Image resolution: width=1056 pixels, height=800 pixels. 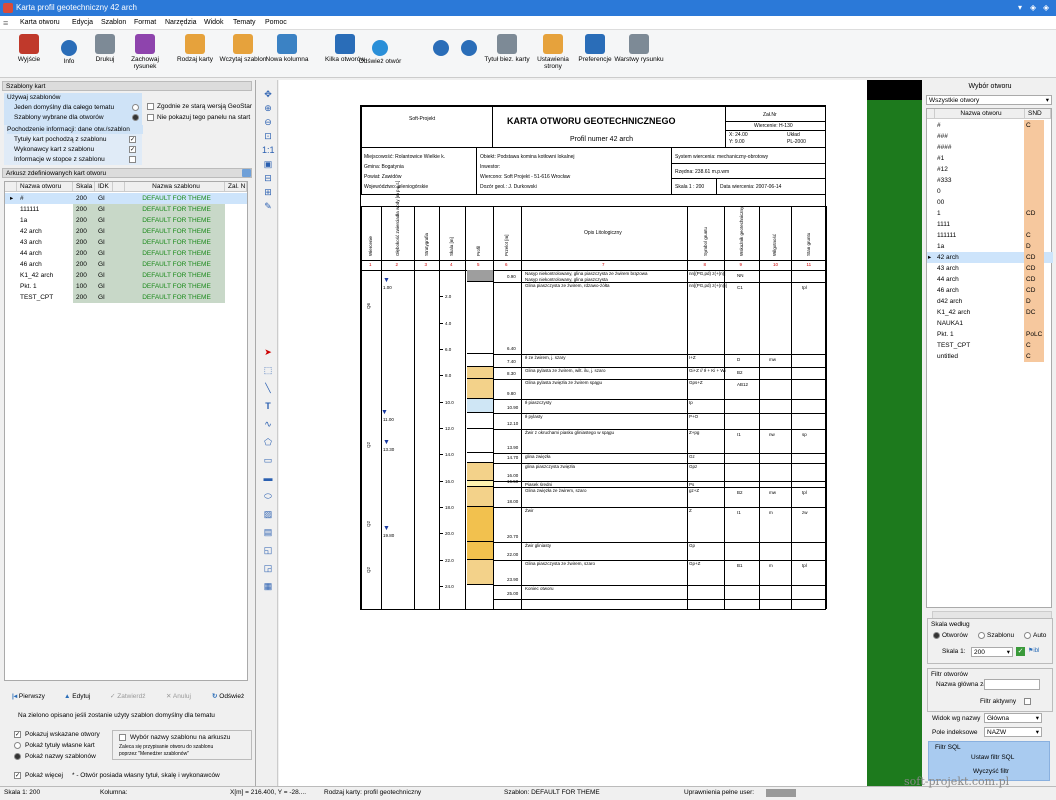 What do you see at coordinates (268, 568) in the screenshot?
I see `layer-down-icon: ◲` at bounding box center [268, 568].